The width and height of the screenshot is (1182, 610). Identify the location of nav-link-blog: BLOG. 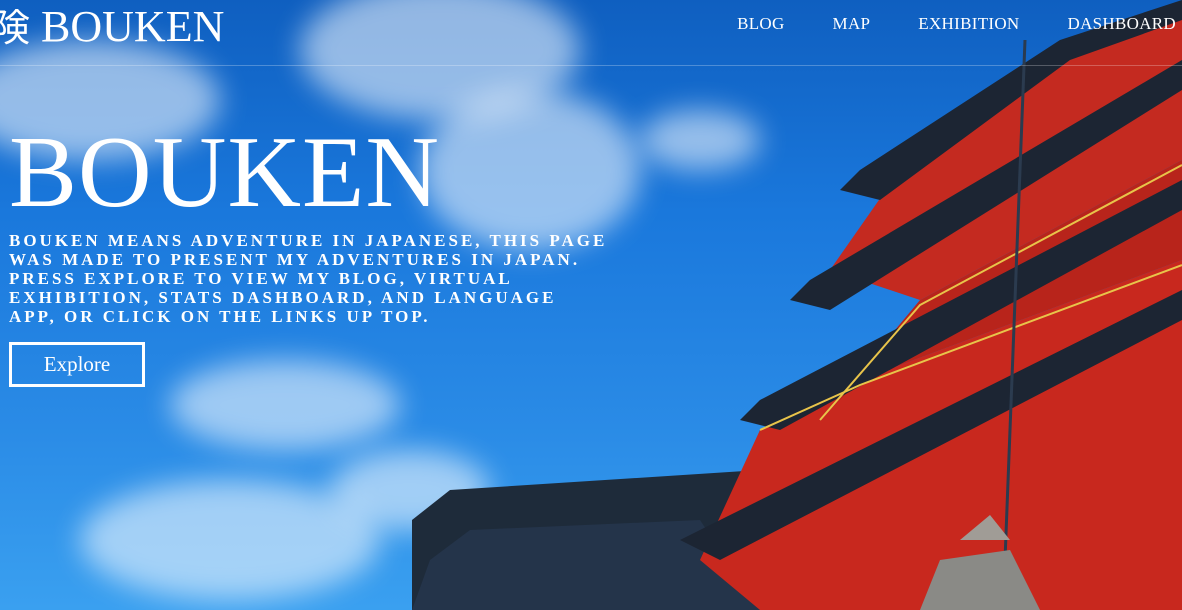
(760, 24).